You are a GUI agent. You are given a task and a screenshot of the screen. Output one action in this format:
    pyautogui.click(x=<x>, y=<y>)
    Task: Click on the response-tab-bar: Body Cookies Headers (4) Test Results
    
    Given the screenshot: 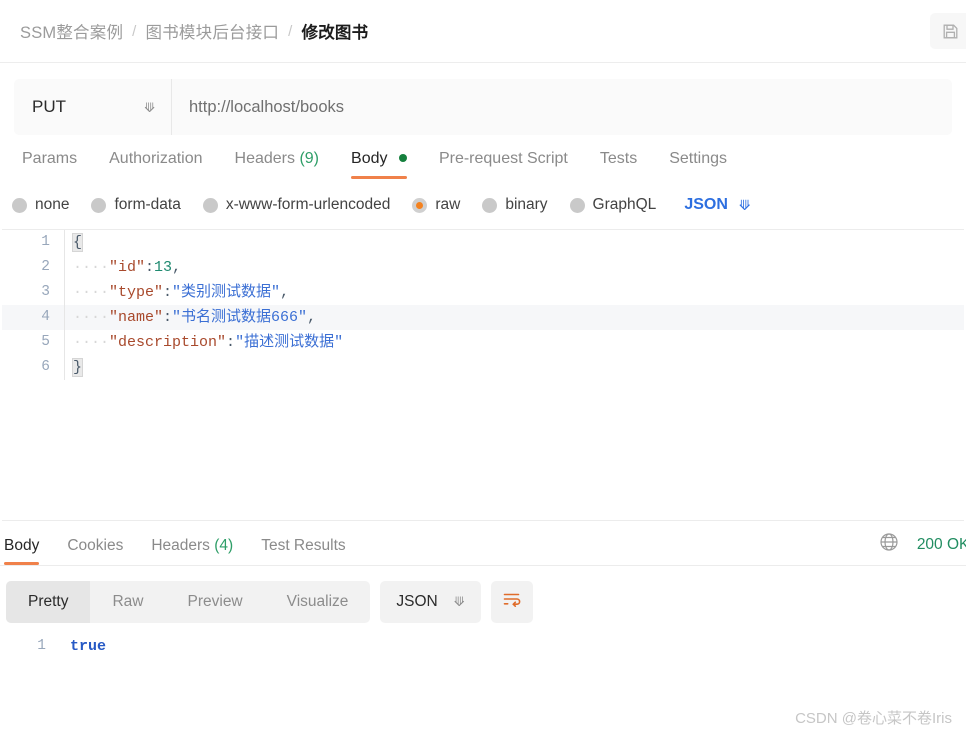 What is the action you would take?
    pyautogui.click(x=180, y=551)
    